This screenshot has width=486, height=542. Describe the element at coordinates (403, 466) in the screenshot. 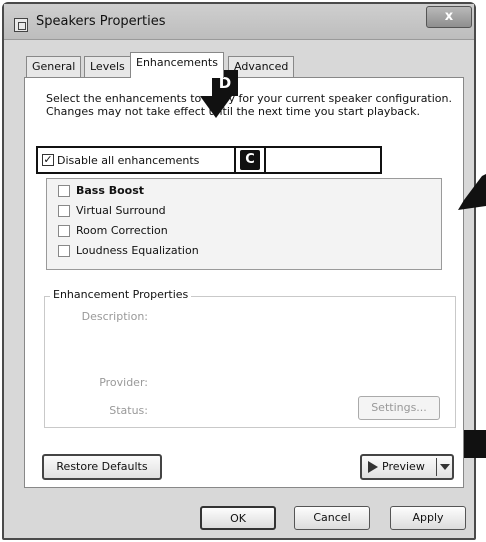

I see `preview-label: Preview` at that location.